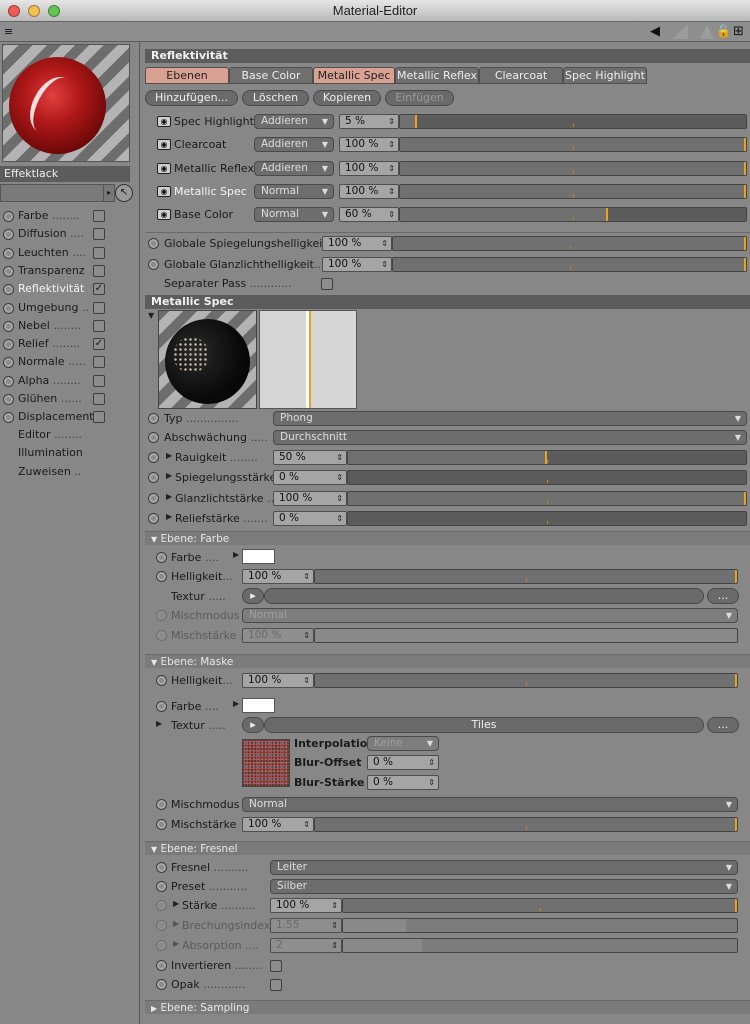  I want to click on layer-name: Metallic Reflex, so click(214, 169).